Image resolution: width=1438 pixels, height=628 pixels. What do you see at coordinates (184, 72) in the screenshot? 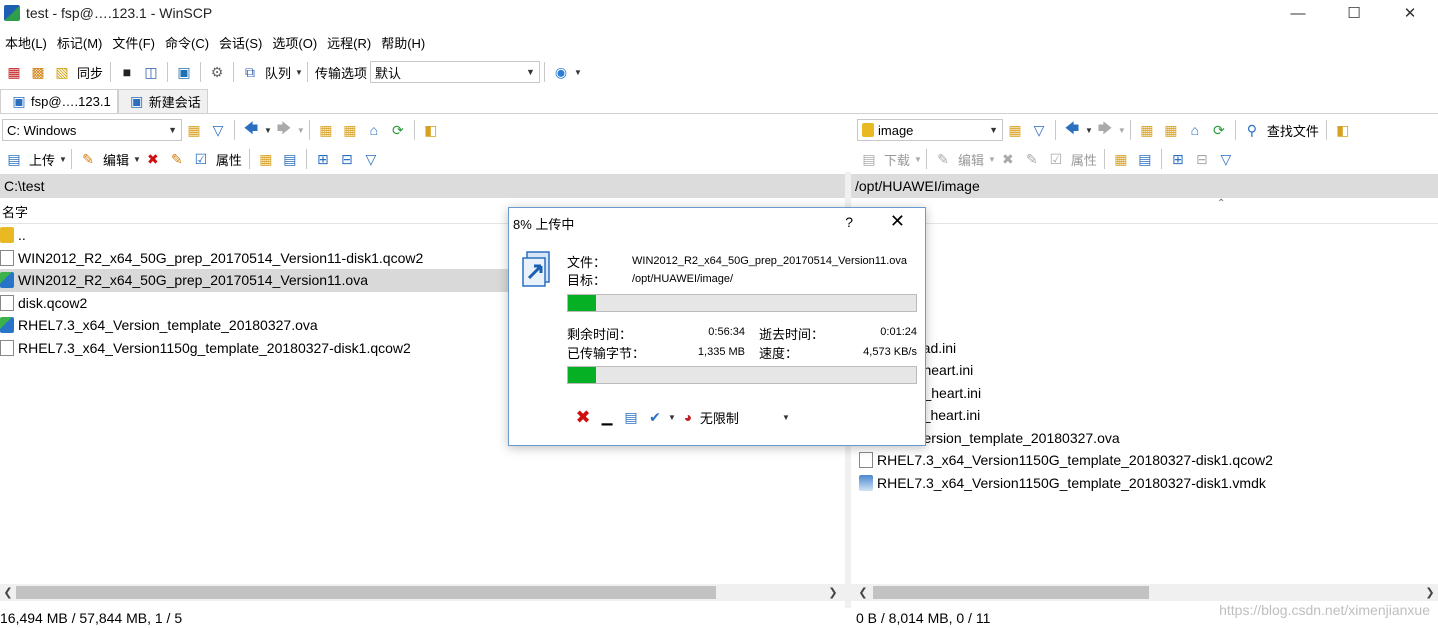
I see `find-sessions-icon: ▣` at bounding box center [184, 72].